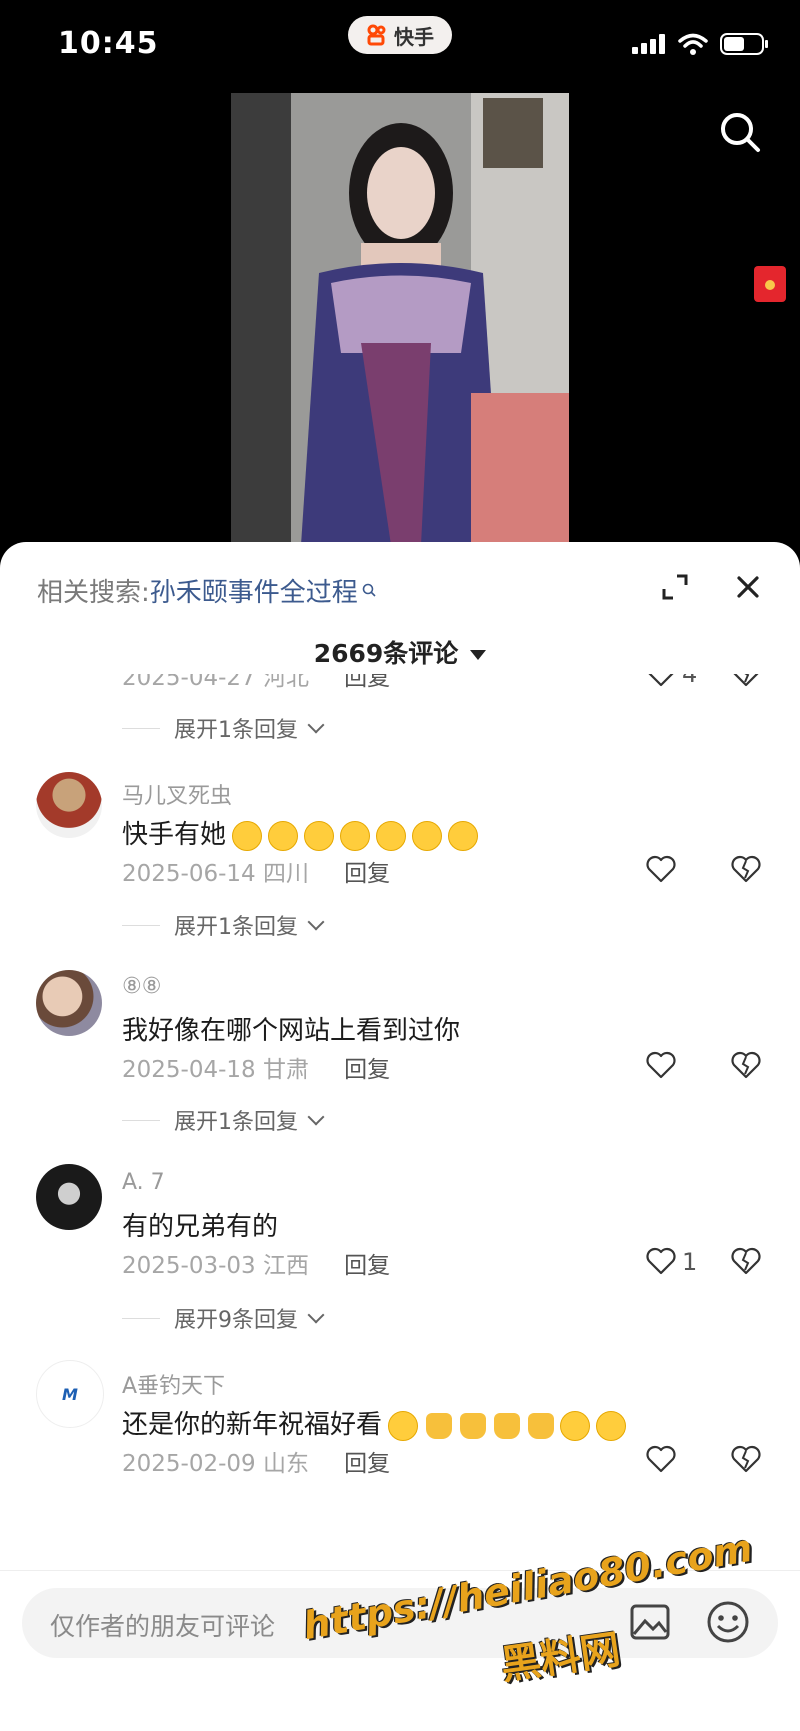 This screenshot has height=1731, width=800. What do you see at coordinates (650, 1622) in the screenshot?
I see `image-icon` at bounding box center [650, 1622].